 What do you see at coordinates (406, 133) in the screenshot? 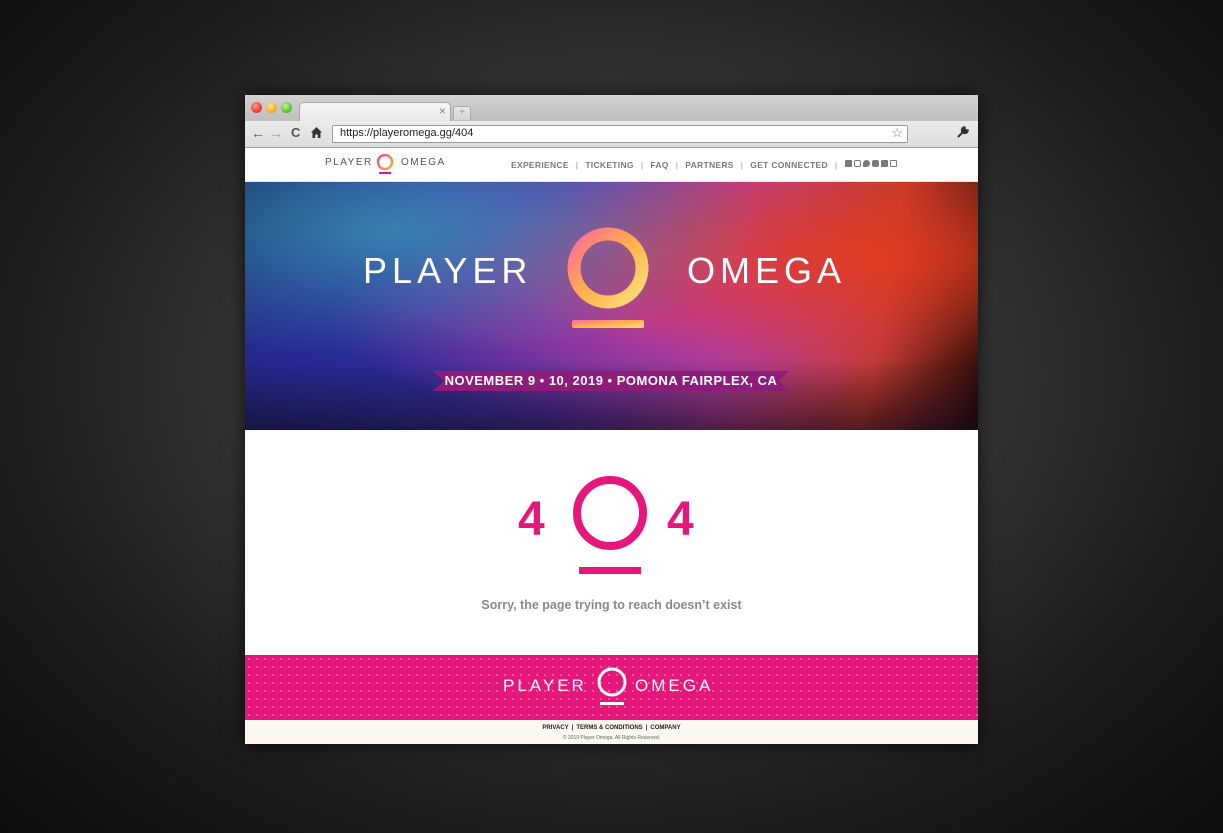
I see `url-text: https://playeromega.gg/404` at bounding box center [406, 133].